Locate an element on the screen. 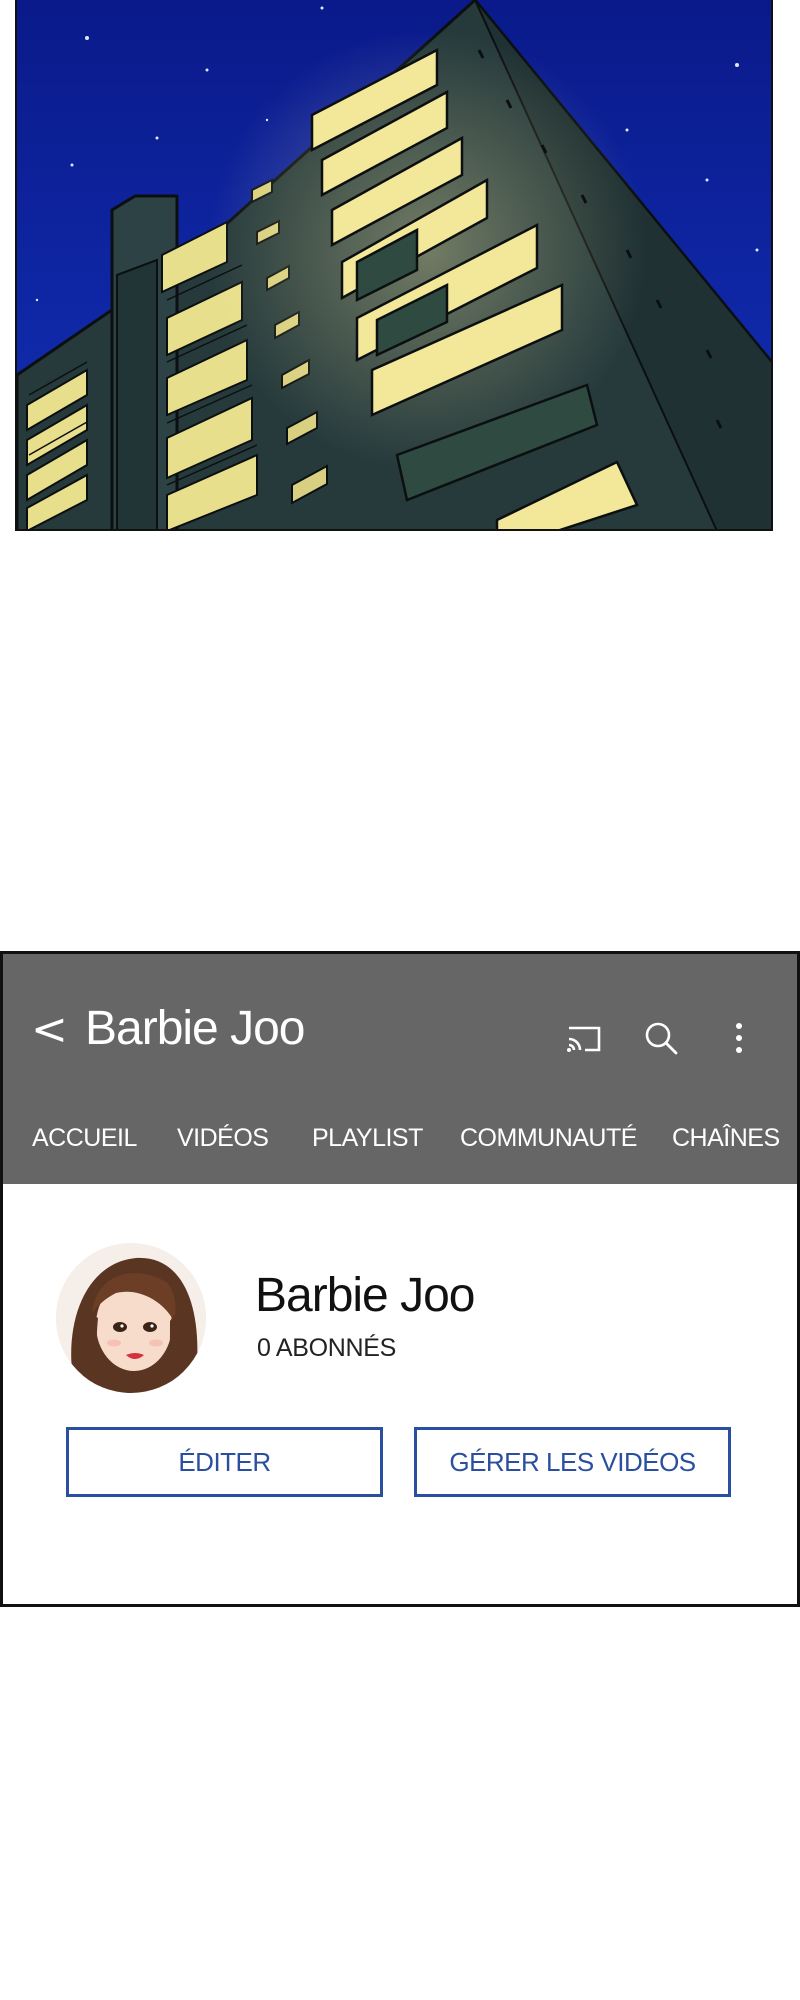  search-button is located at coordinates (661, 1038).